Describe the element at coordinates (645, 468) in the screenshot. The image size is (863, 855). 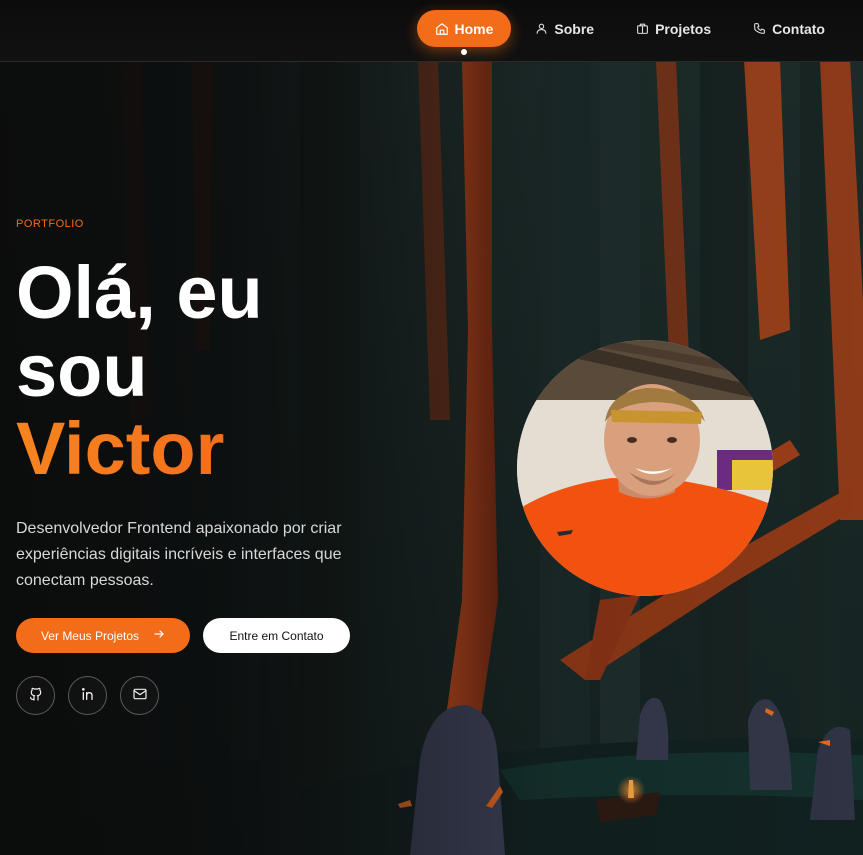
I see `profile-photo` at that location.